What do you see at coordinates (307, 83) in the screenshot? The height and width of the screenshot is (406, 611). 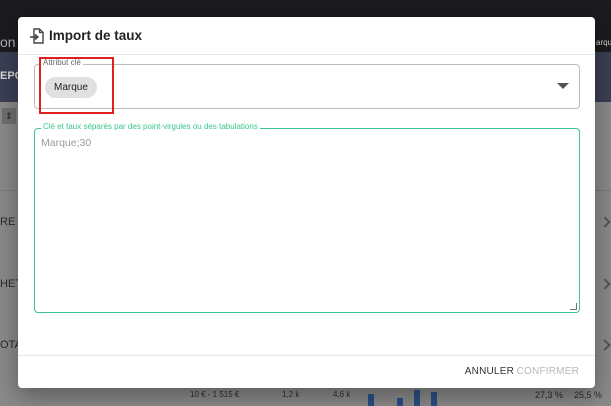 I see `key-attribute-select: Attribut clé Marque` at bounding box center [307, 83].